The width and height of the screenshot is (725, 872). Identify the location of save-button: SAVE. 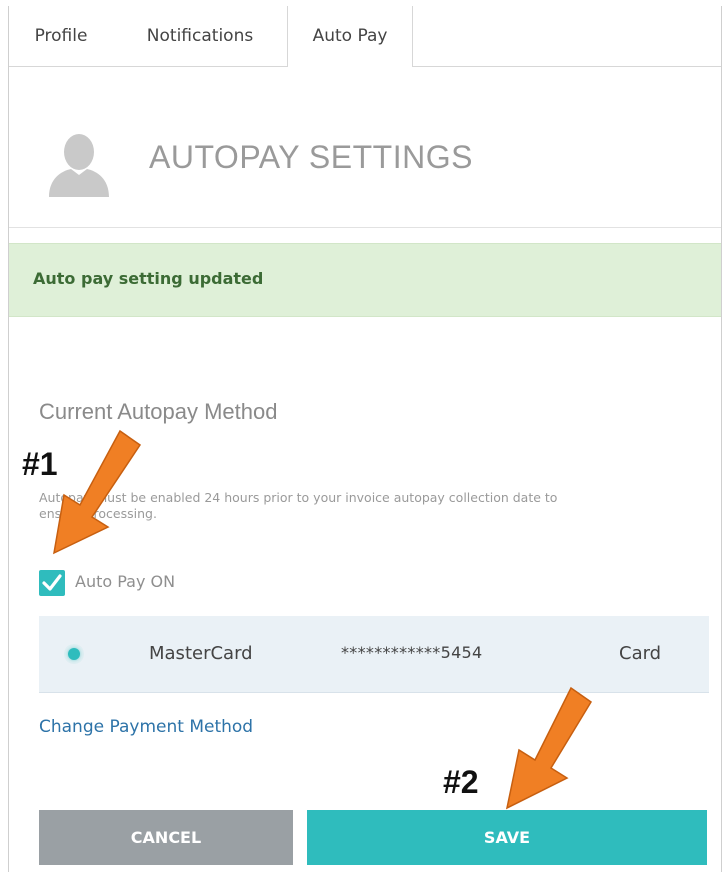
(507, 837).